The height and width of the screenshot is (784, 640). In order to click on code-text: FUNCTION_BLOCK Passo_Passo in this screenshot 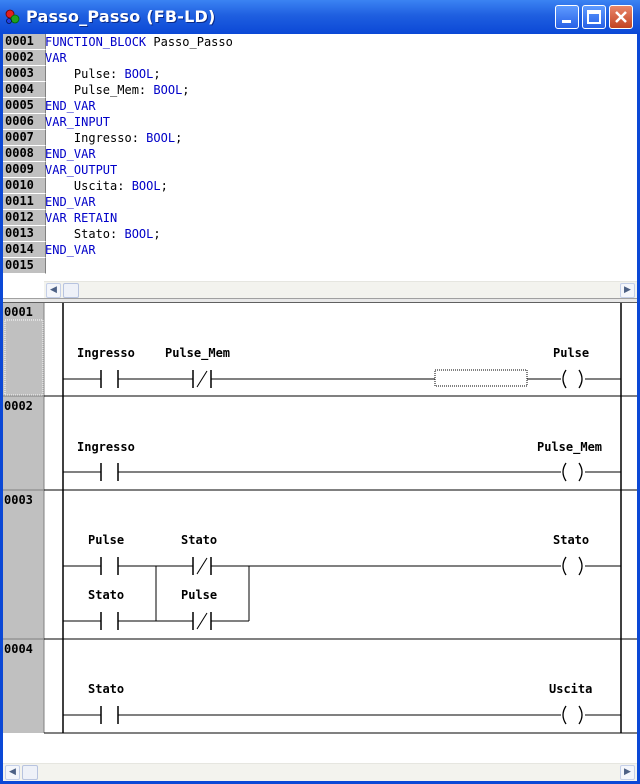, I will do `click(139, 42)`.